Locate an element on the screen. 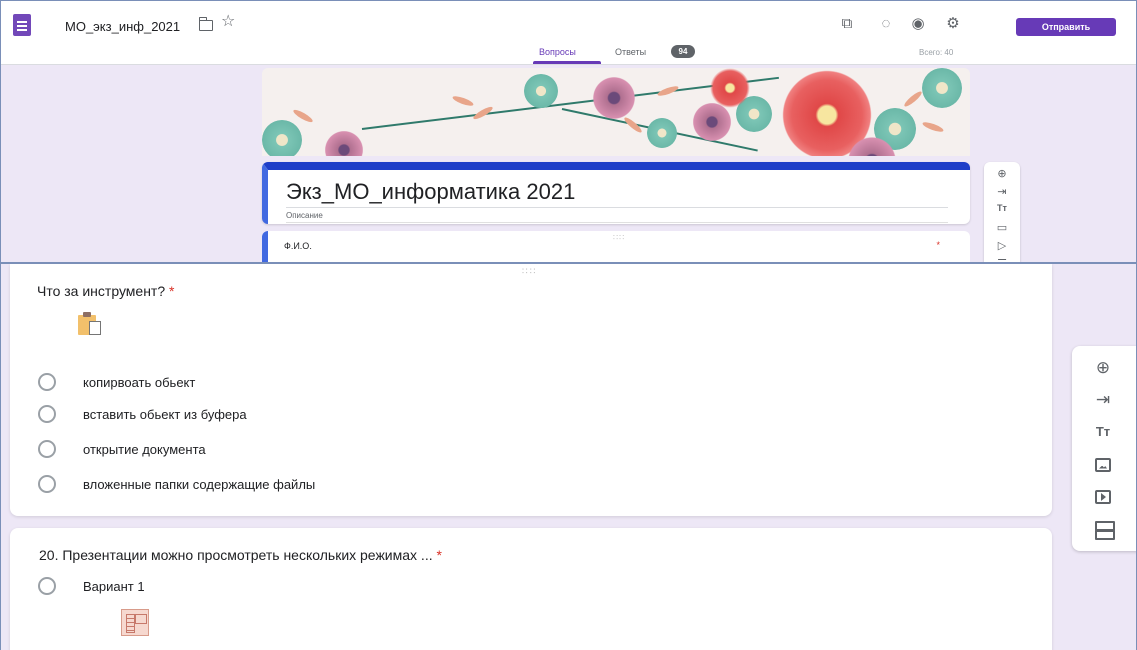 The width and height of the screenshot is (1137, 650). floating-toolbar: ⊕ ⇥ Tт is located at coordinates (1104, 448).